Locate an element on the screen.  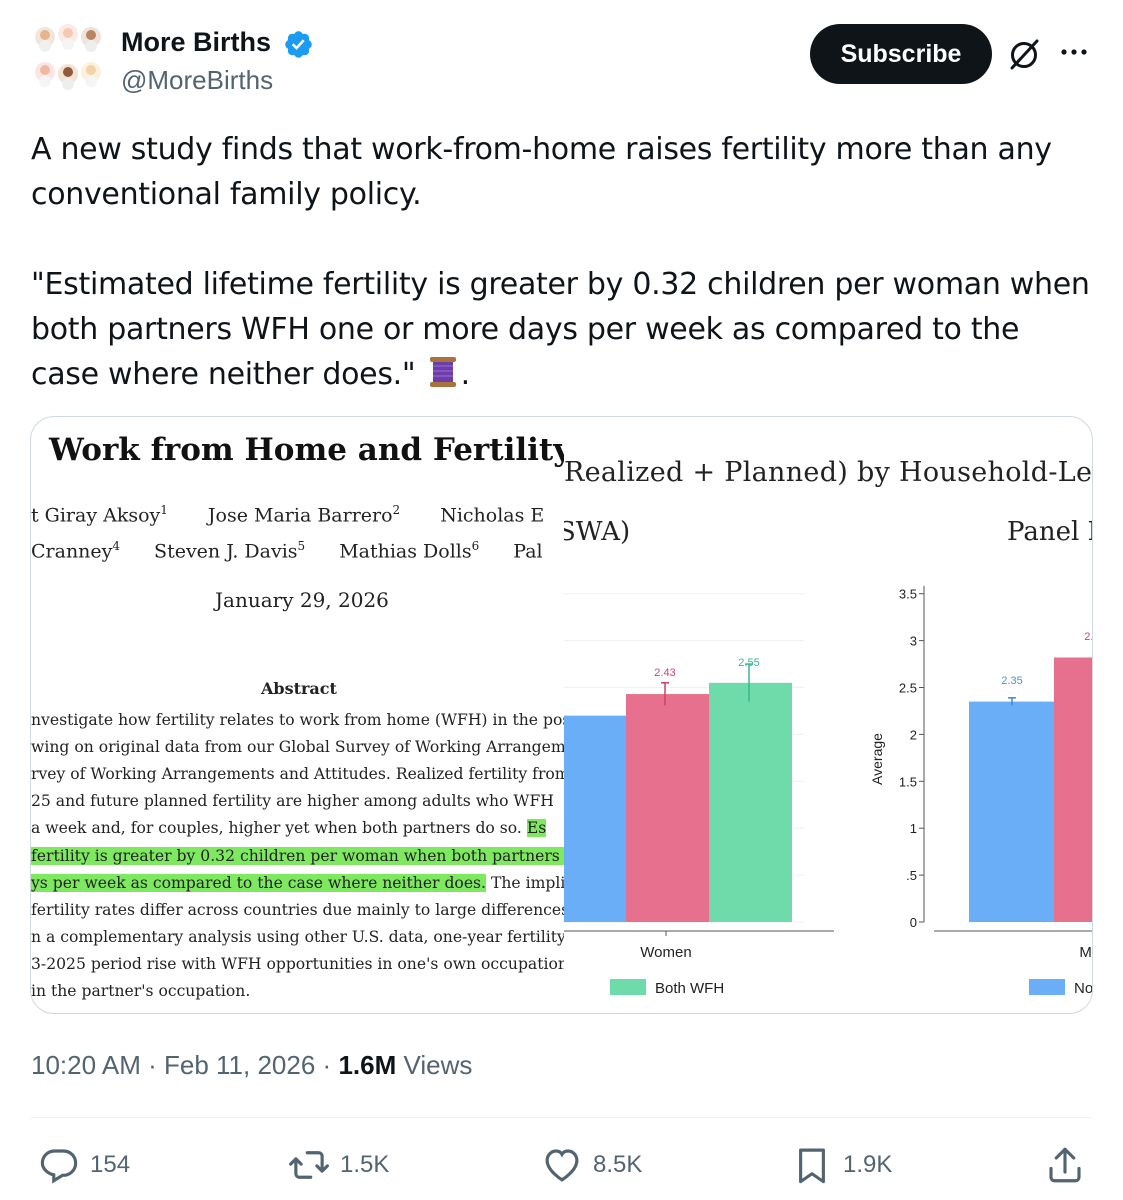
y-tick-label: 2 is located at coordinates (913, 734).